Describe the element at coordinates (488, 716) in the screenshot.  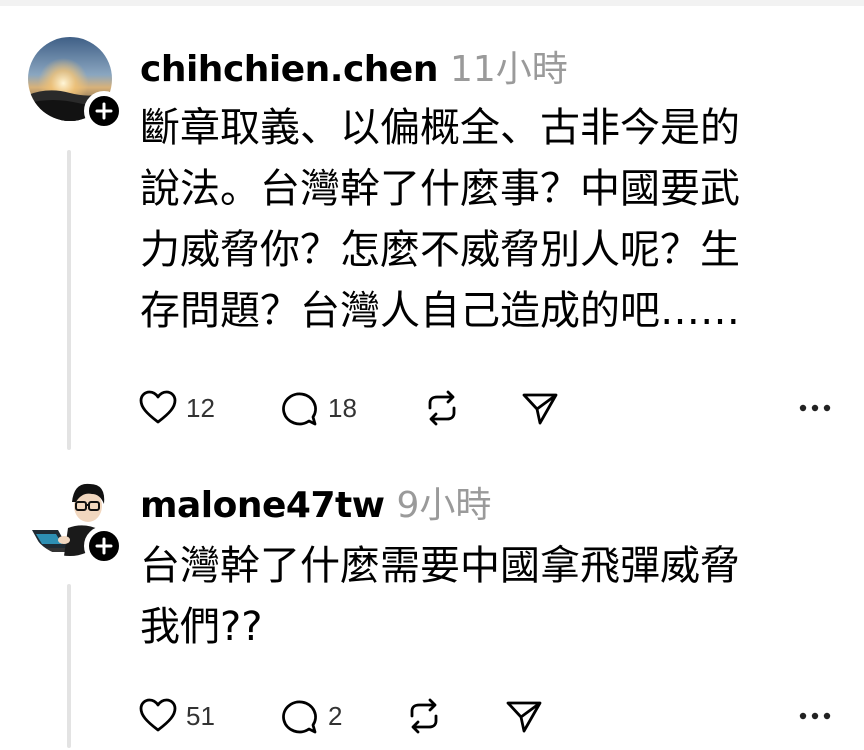
I see `action-bar: 51 2` at that location.